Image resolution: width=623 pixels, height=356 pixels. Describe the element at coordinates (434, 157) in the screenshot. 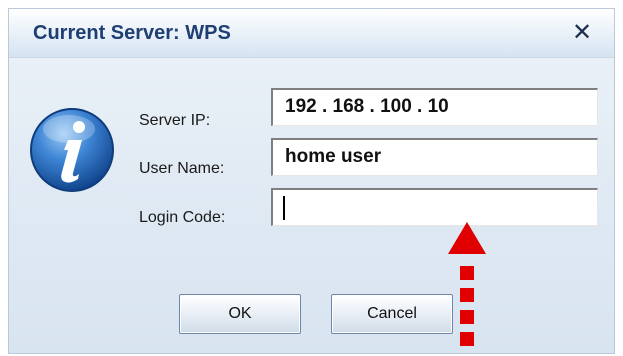

I see `user-name-field: home user` at that location.